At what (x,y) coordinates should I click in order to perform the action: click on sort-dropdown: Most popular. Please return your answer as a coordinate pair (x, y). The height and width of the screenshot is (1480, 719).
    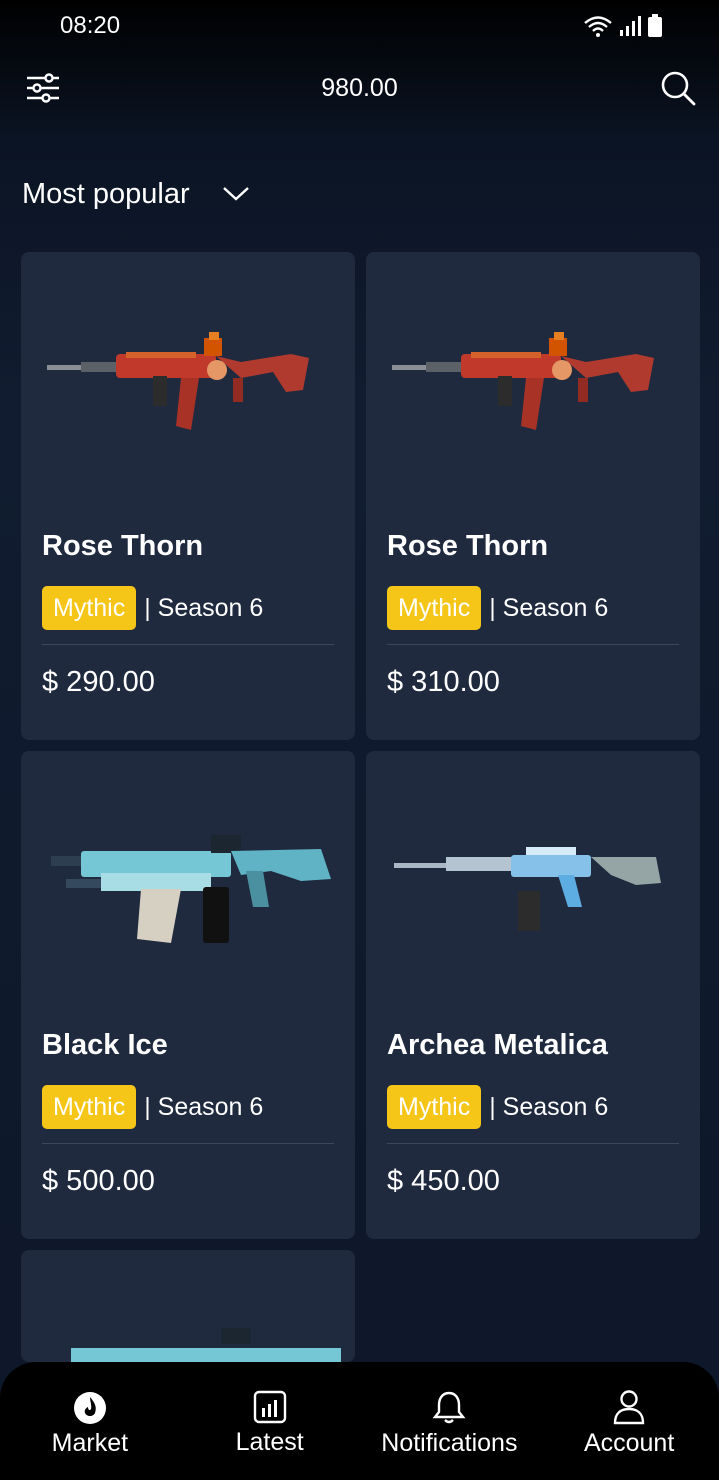
    Looking at the image, I should click on (136, 194).